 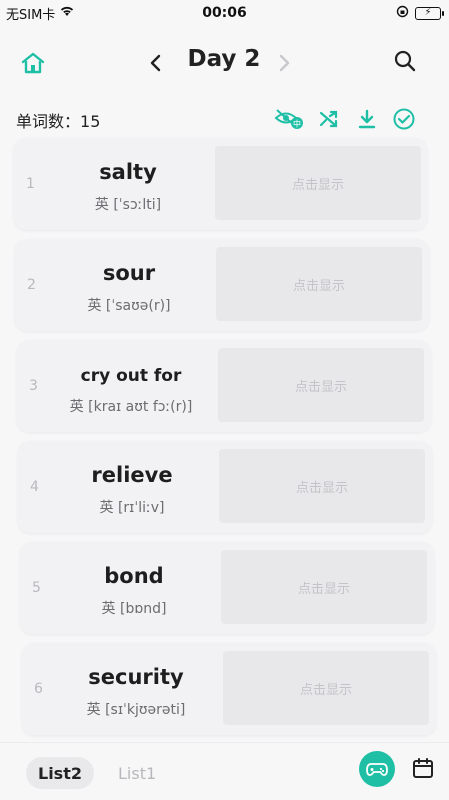 I want to click on download-icon, so click(x=367, y=119).